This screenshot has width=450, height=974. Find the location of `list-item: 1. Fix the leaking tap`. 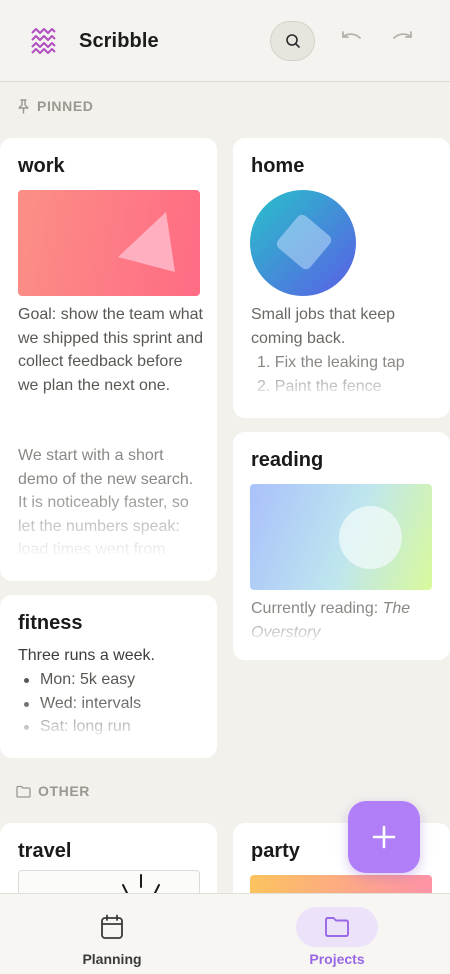

list-item: 1. Fix the leaking tap is located at coordinates (331, 362).